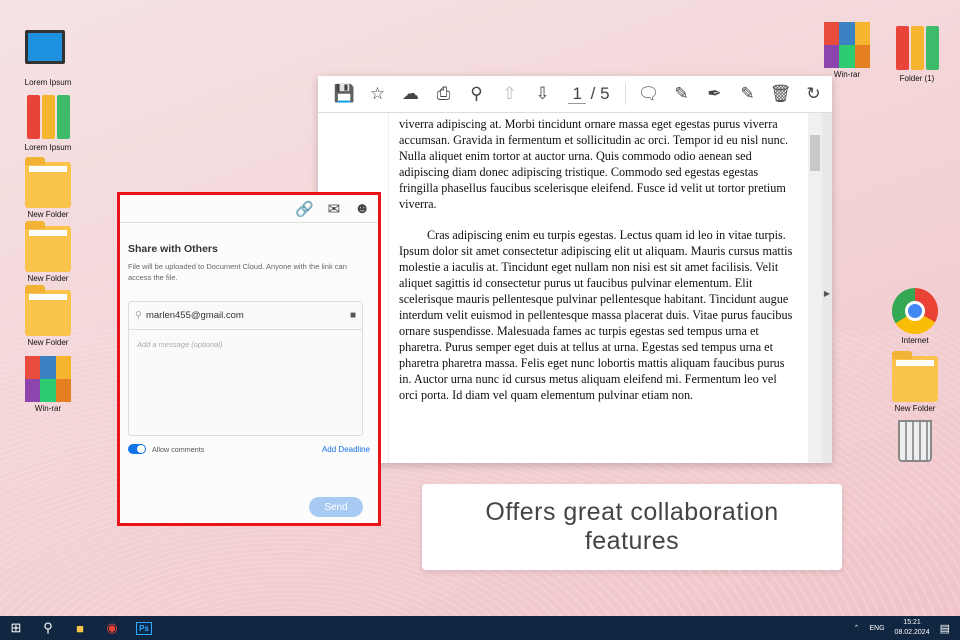 This screenshot has height=640, width=960. I want to click on file-explorer-icon: ■, so click(80, 628).